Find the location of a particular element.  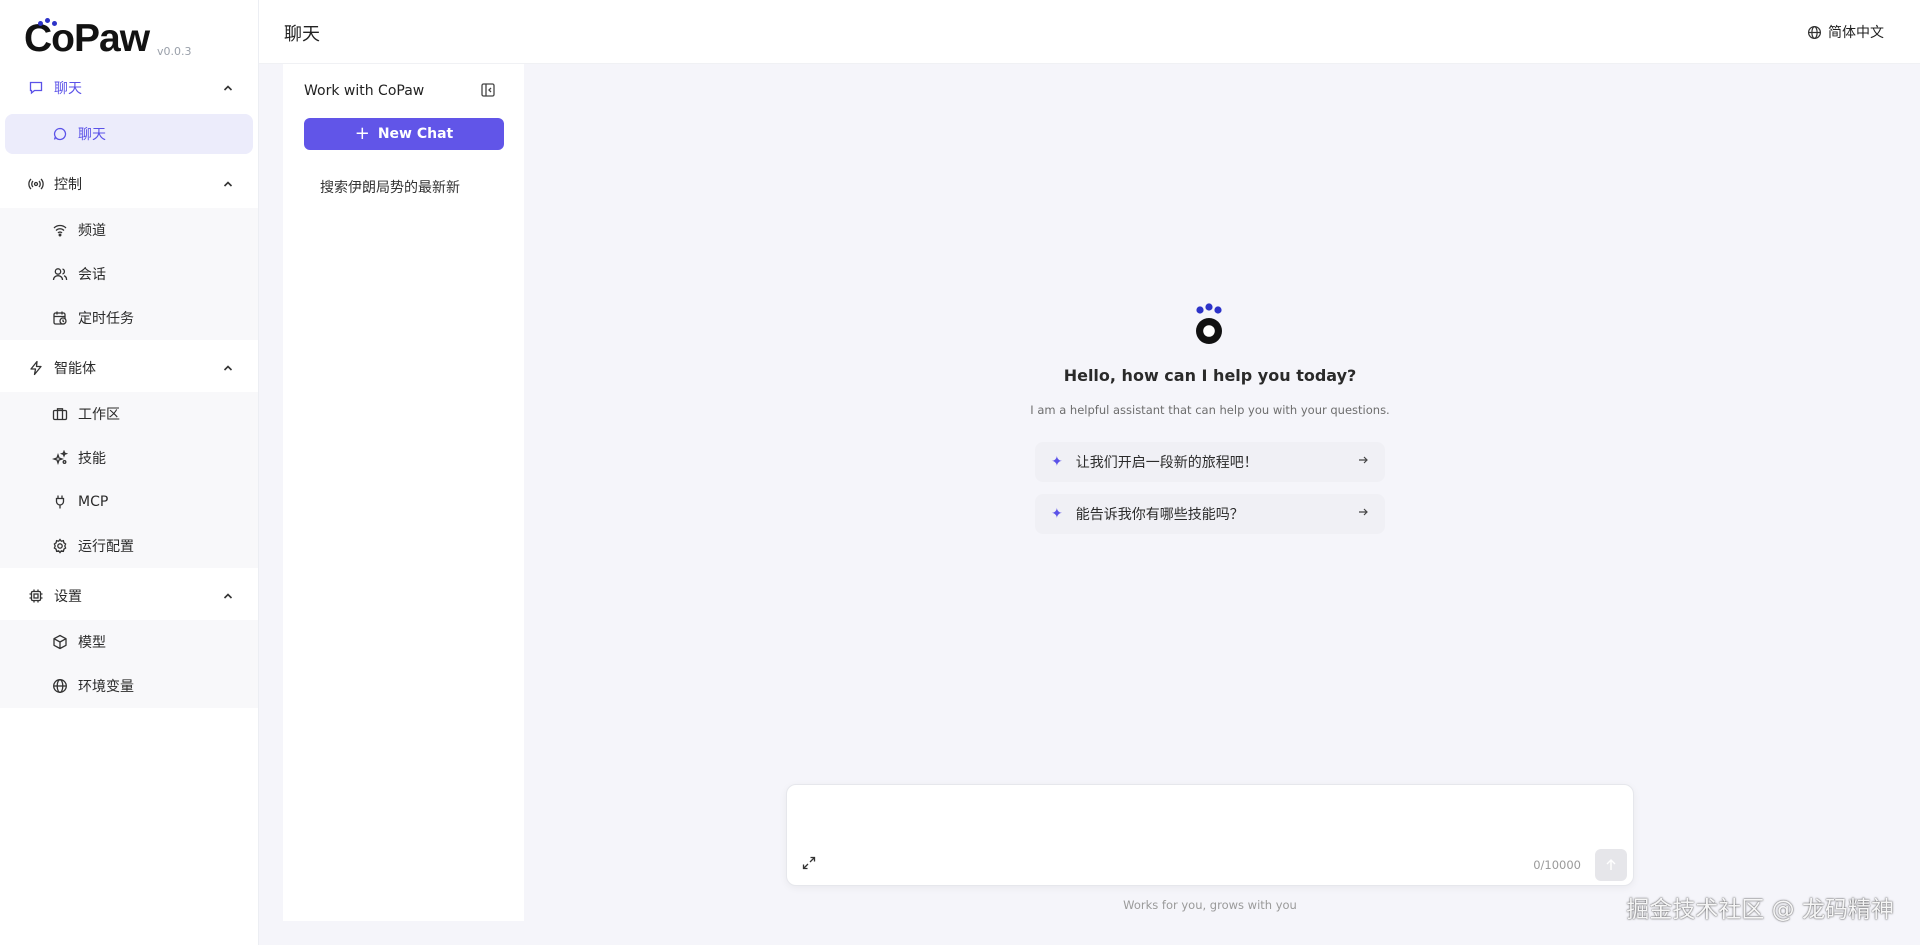

character-counter: 0/10000 is located at coordinates (1557, 865).